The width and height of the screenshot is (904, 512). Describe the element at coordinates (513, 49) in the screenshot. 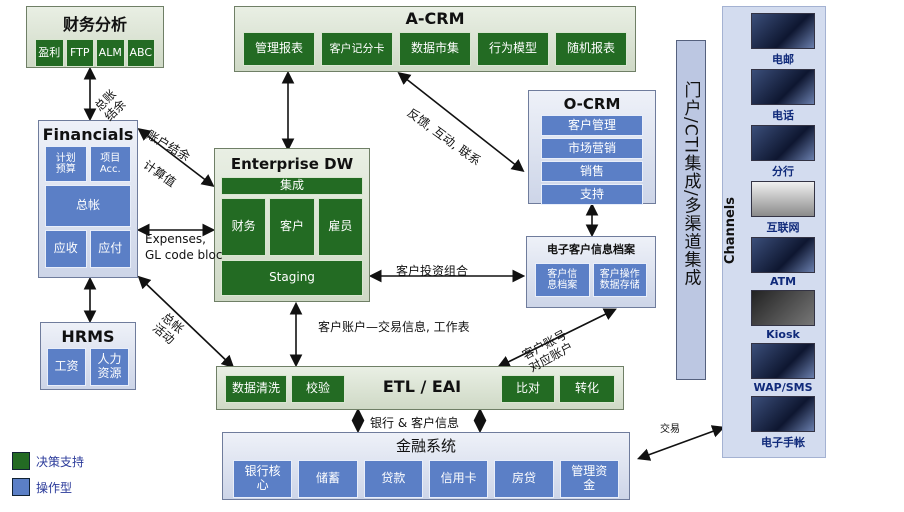

I see `acrm-cell-behavior-model: 行为模型` at that location.